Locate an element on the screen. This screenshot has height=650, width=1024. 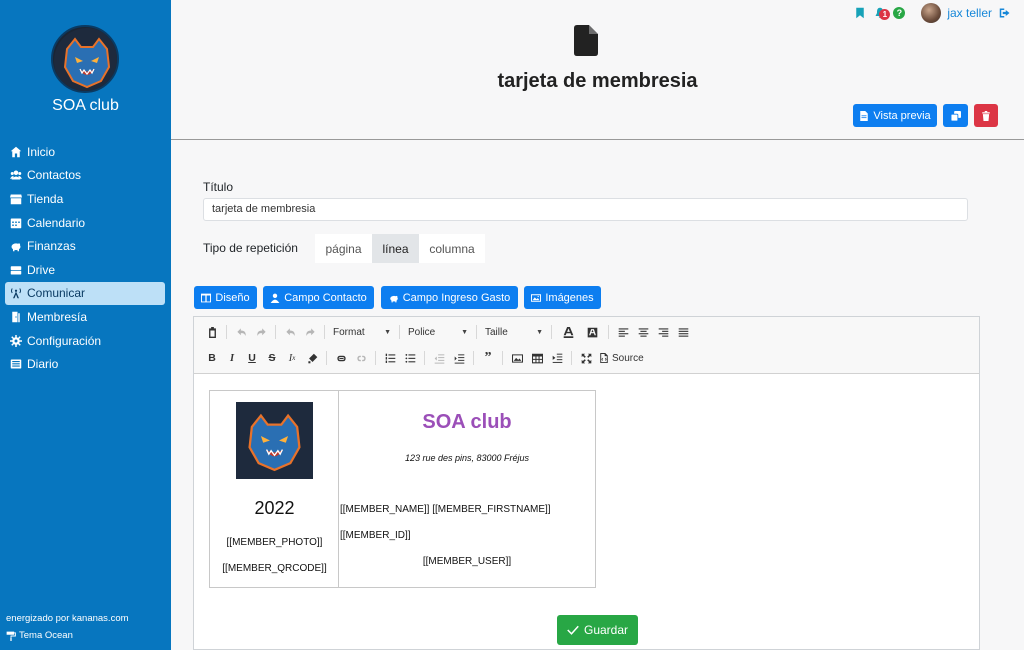
card-left-cell: 2022 [[MEMBER_PHOTO]] [[MEMBER_QRCODE]] is located at coordinates (274, 489).